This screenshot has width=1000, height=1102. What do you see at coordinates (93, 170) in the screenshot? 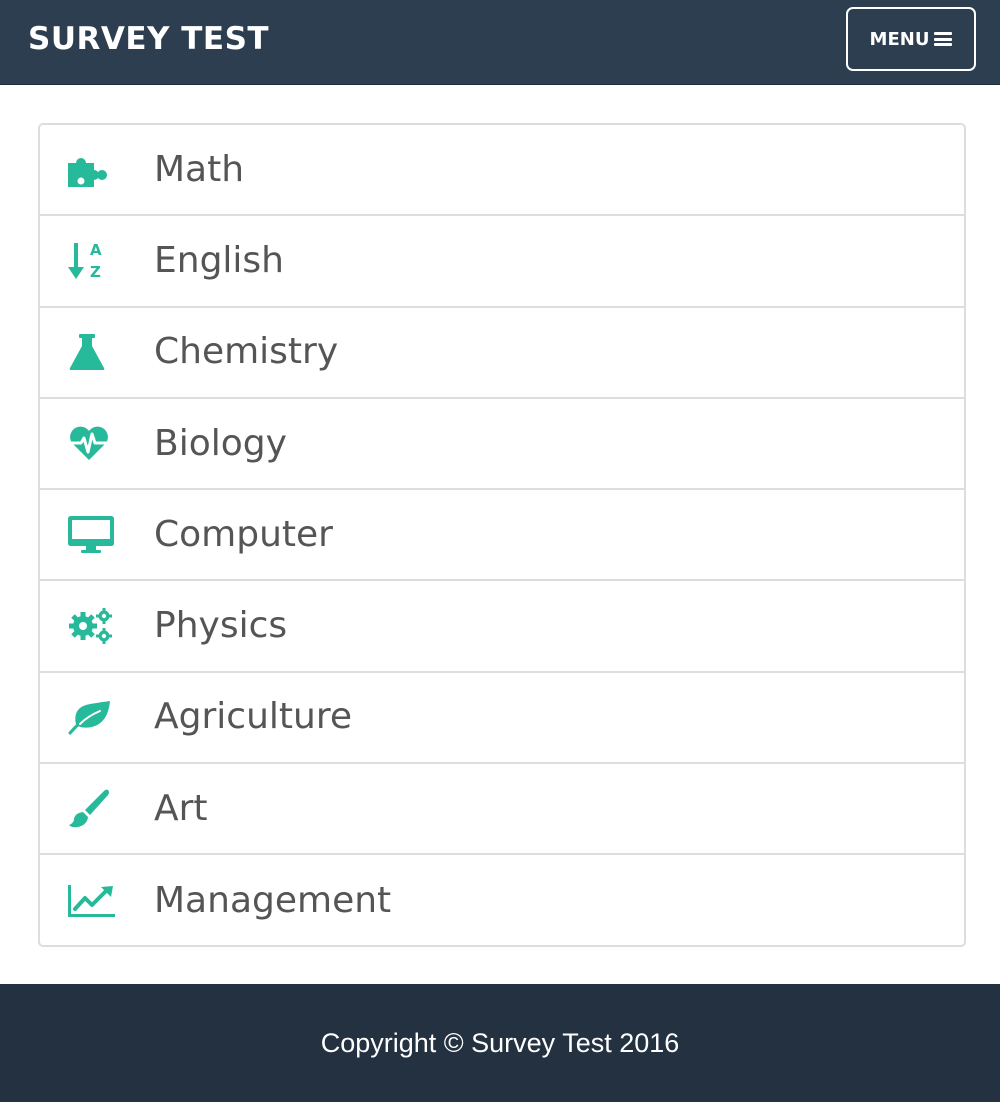
I see `puzzle-icon` at bounding box center [93, 170].